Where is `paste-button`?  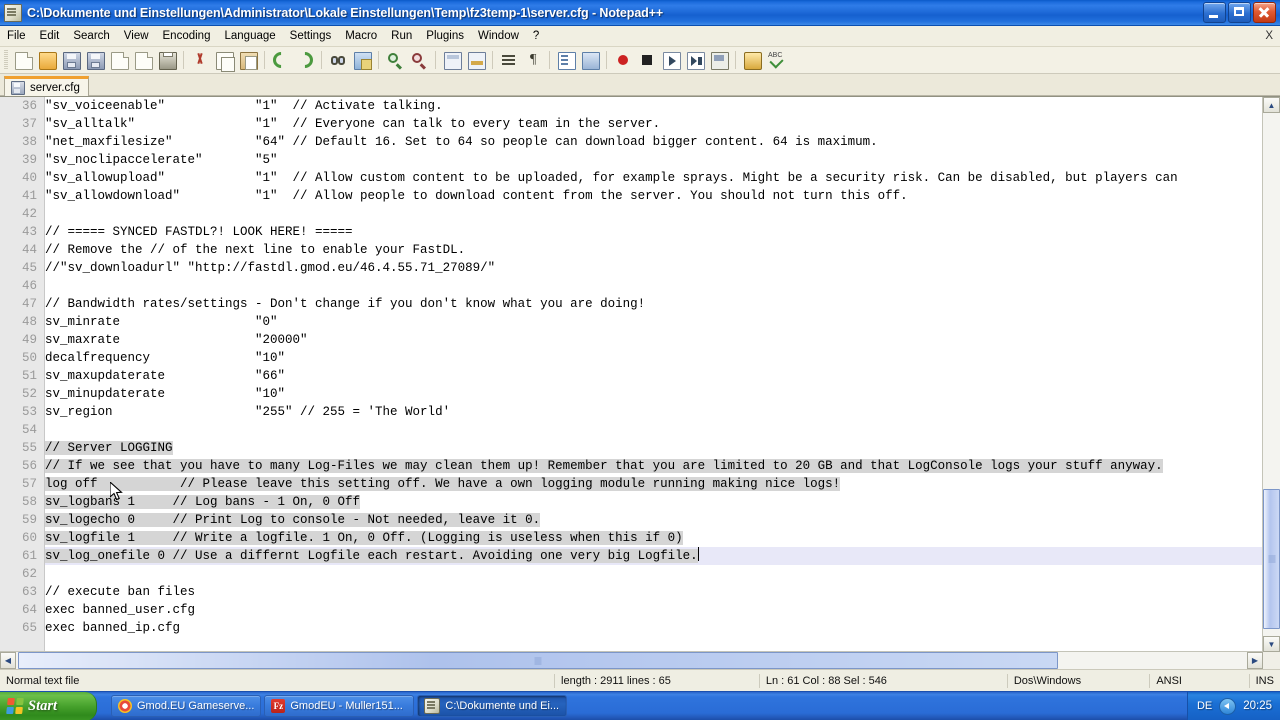 paste-button is located at coordinates (248, 60).